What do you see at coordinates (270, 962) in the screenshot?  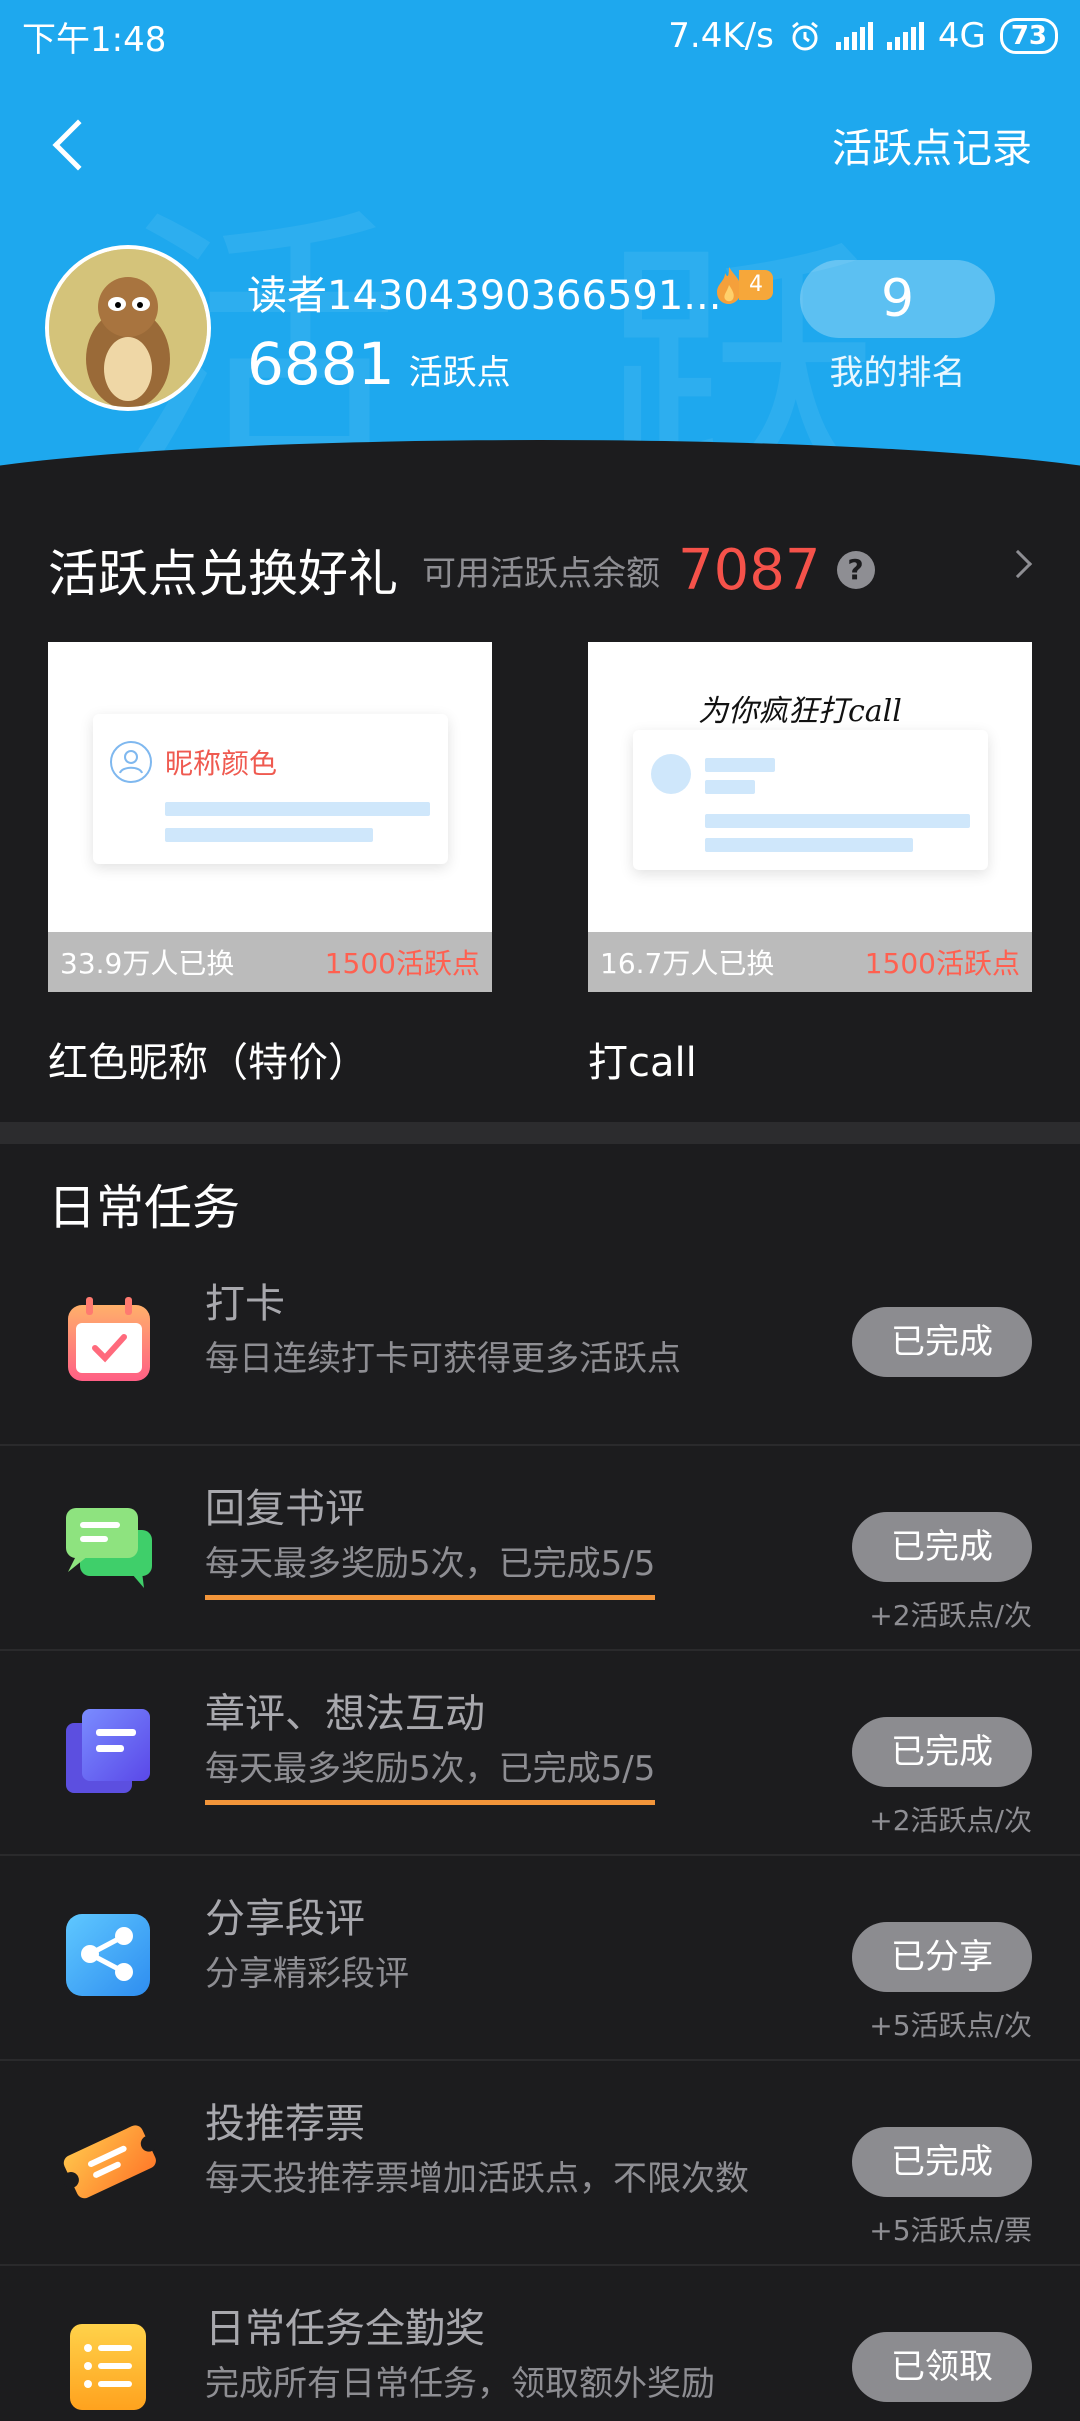 I see `gift-info-bar: 33.9万人已换 1500活跃点` at bounding box center [270, 962].